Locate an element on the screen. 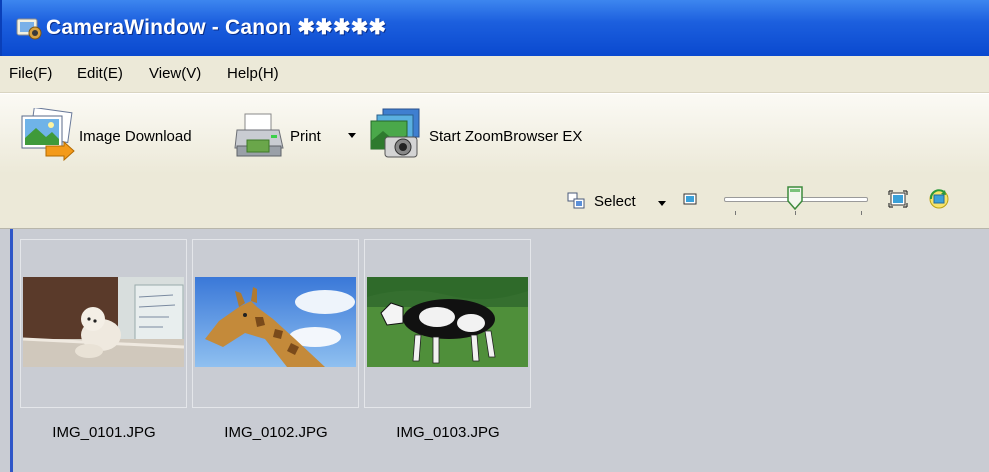 This screenshot has width=989, height=472. large-thumbnail-icon is located at coordinates (898, 199).